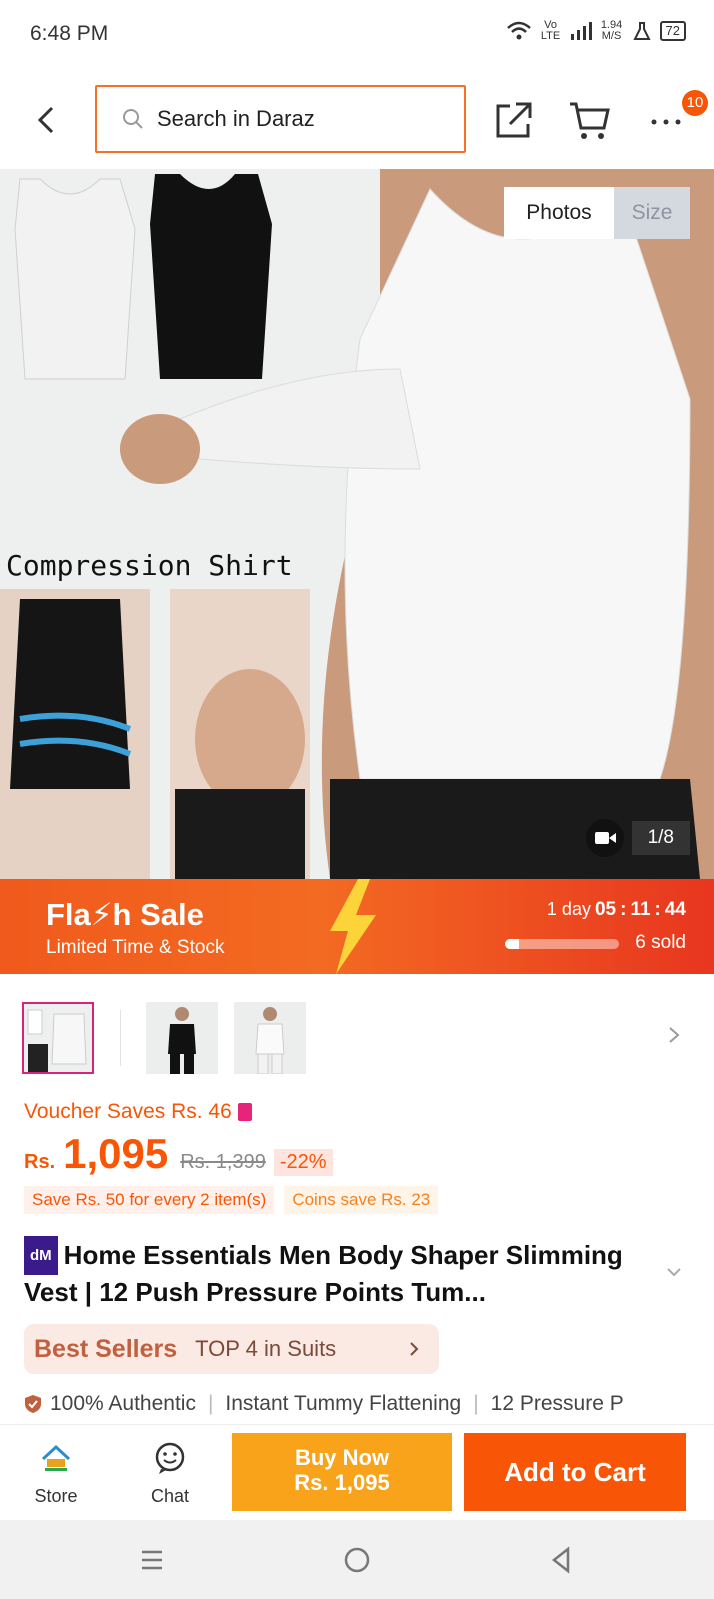 This screenshot has width=714, height=1599. What do you see at coordinates (641, 31) in the screenshot?
I see `flask-icon` at bounding box center [641, 31].